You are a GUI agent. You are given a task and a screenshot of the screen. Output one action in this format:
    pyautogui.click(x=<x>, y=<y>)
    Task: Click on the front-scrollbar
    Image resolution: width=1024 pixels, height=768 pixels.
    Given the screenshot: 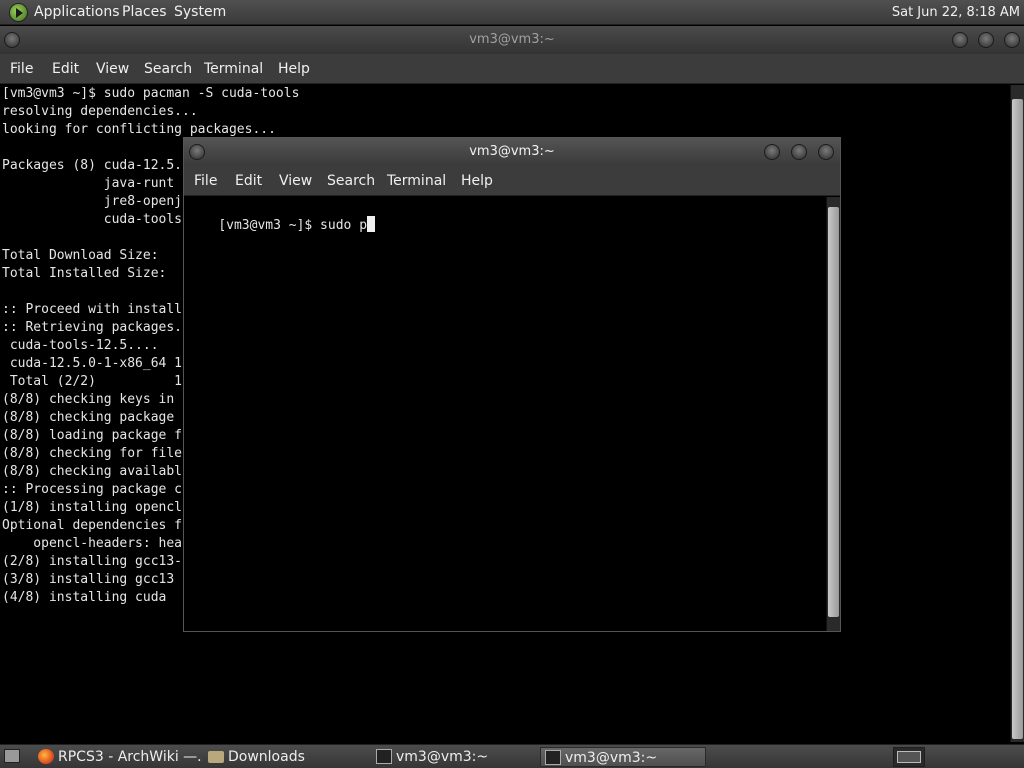 What is the action you would take?
    pyautogui.click(x=833, y=414)
    